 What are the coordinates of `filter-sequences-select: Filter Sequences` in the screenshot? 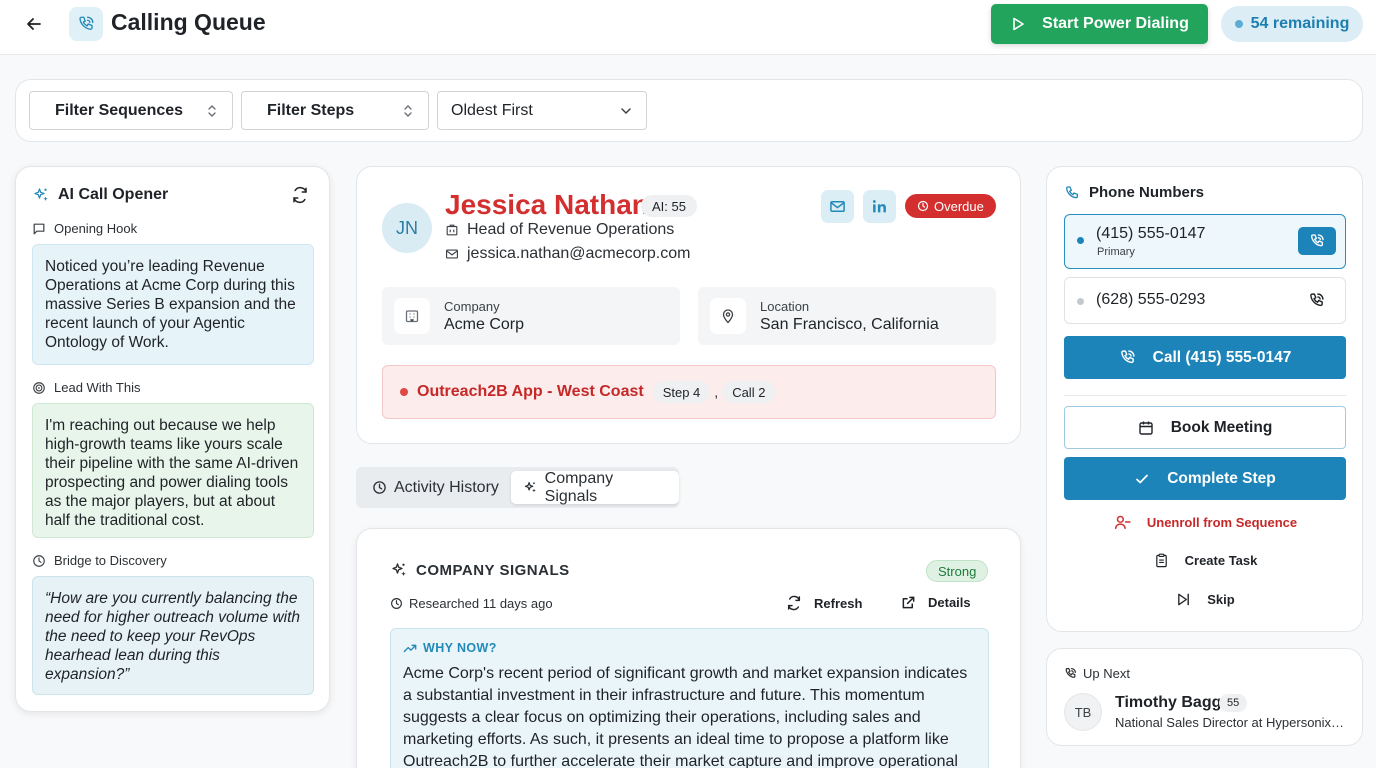 It's located at (131, 110).